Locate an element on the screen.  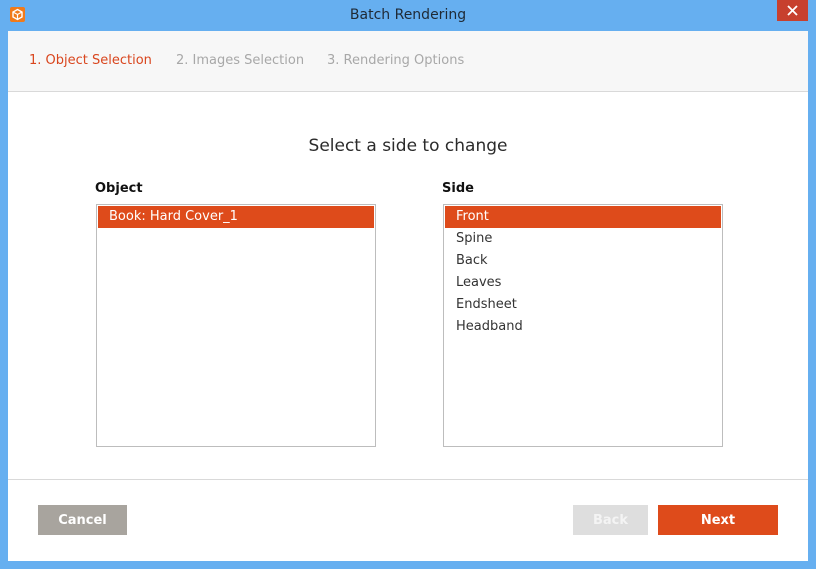
object-listbox: Book: Hard Cover_1 is located at coordinates (236, 325).